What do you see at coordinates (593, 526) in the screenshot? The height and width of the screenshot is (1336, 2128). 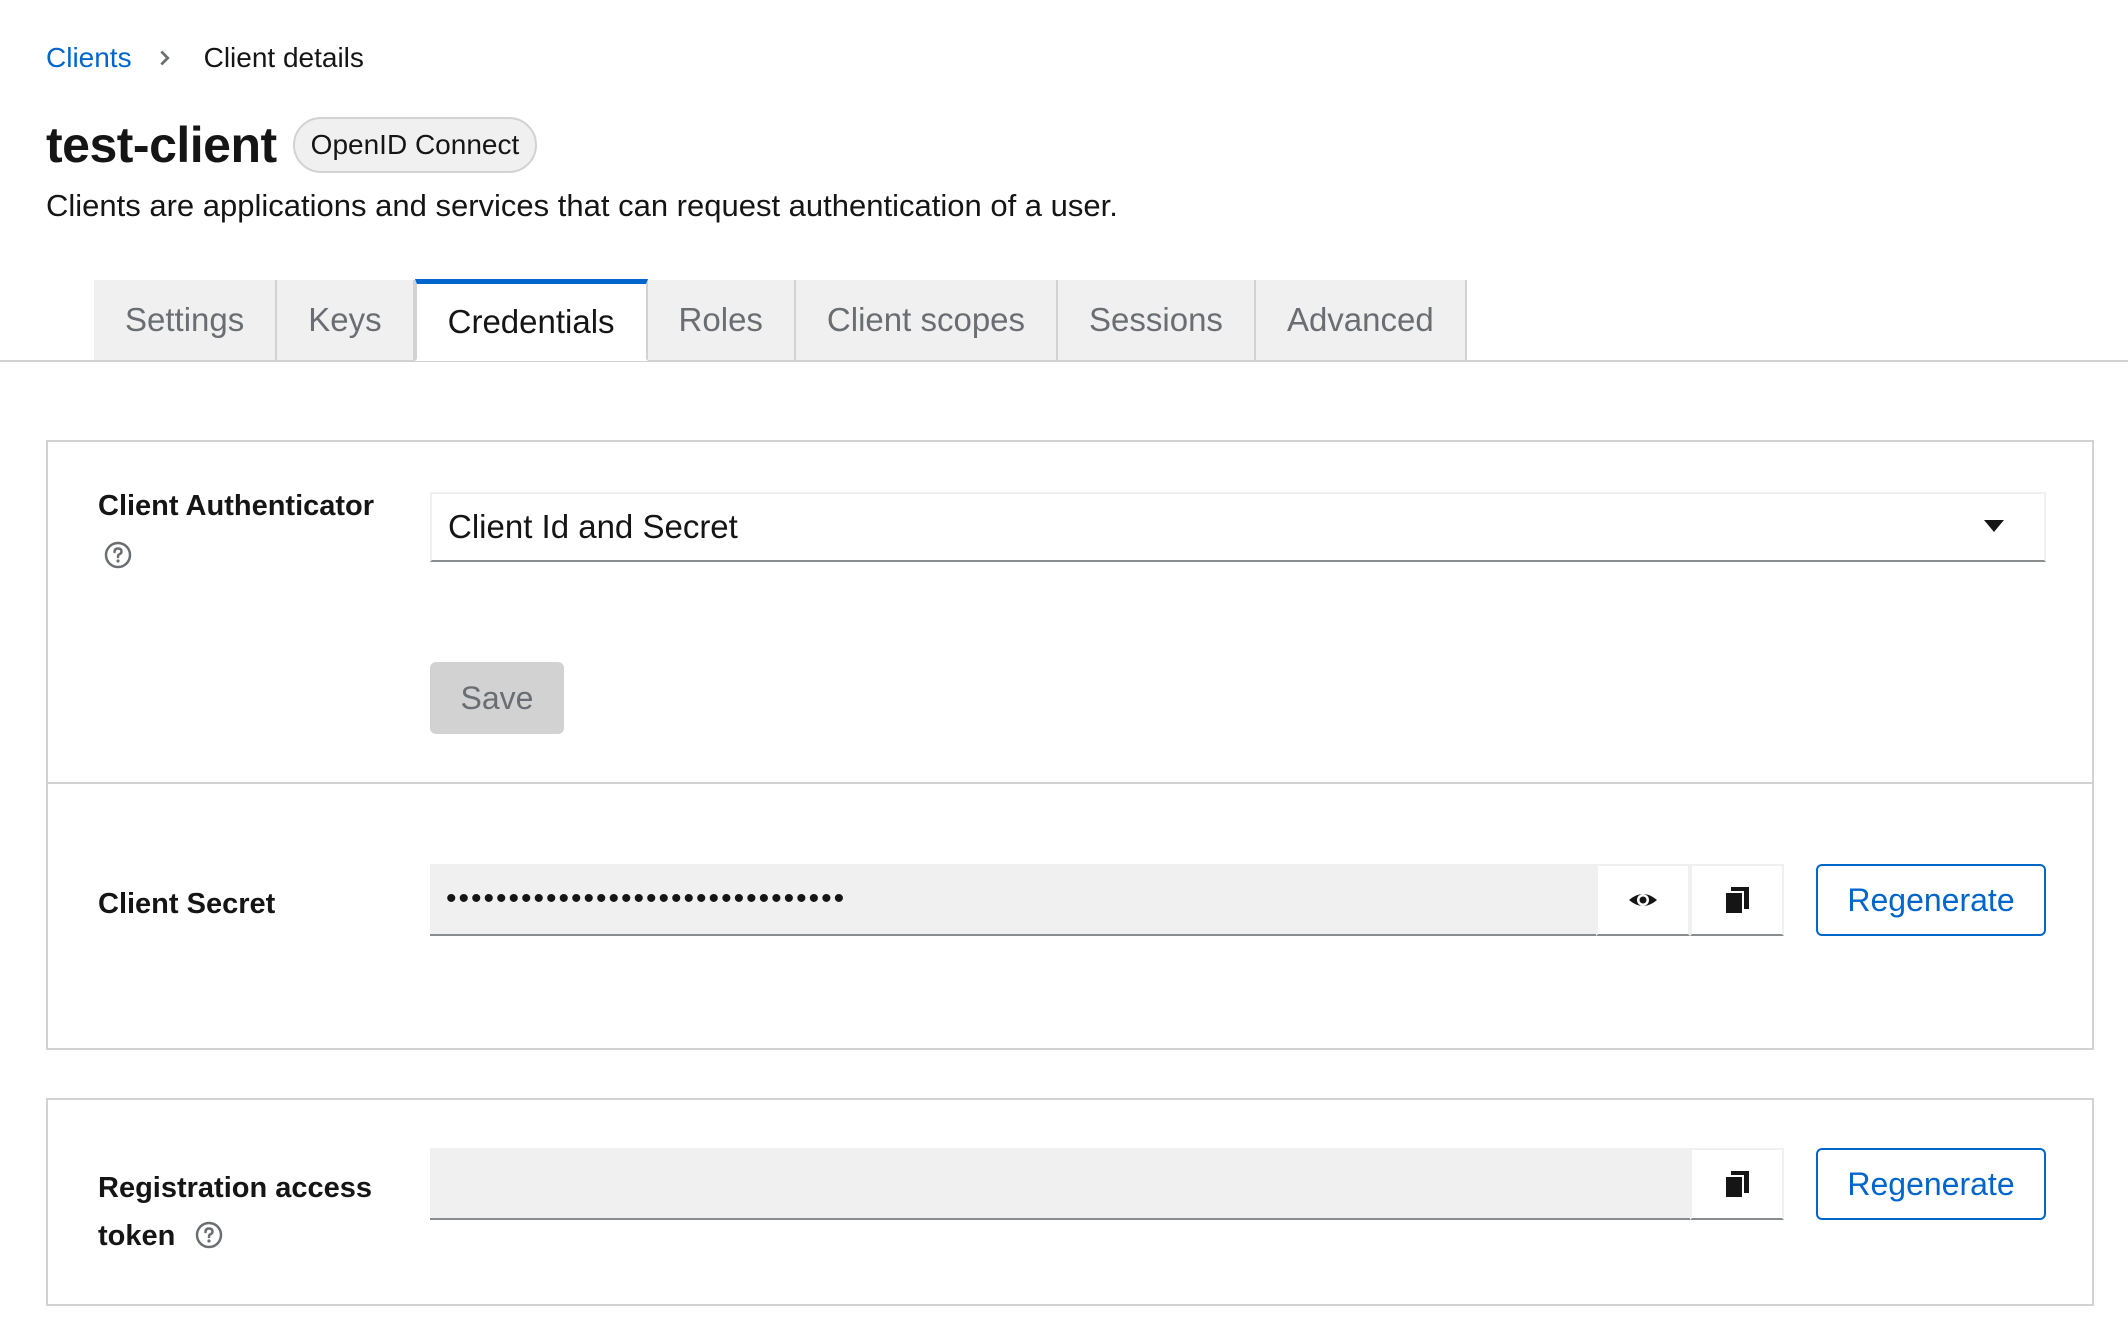 I see `client-authenticator-value: Client Id and Secret` at bounding box center [593, 526].